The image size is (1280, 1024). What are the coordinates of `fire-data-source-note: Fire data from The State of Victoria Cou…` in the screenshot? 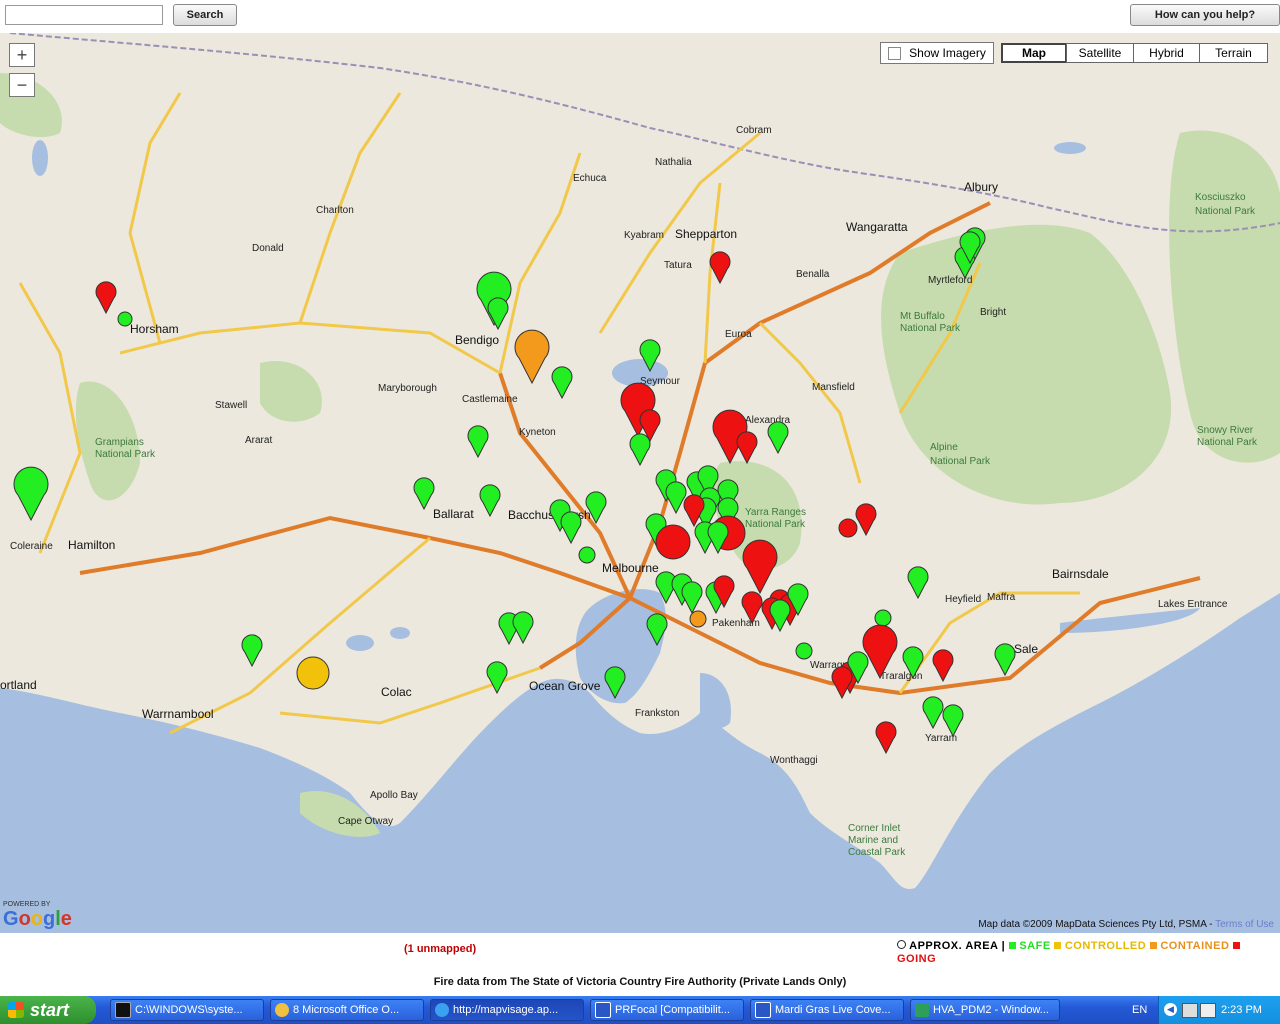 It's located at (640, 982).